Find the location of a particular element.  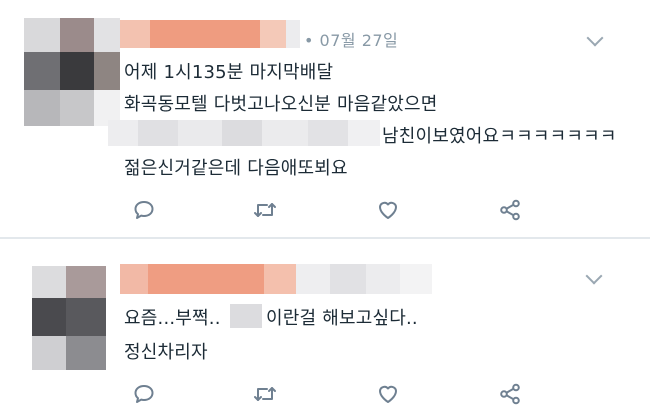

tweet-text-line: 어제 1시135분 마지막배달 is located at coordinates (229, 72).